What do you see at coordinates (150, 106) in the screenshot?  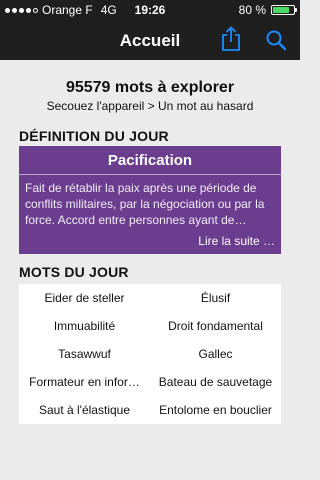 I see `random-word-hint: Secouez l'appareil > Un mot au hasard` at bounding box center [150, 106].